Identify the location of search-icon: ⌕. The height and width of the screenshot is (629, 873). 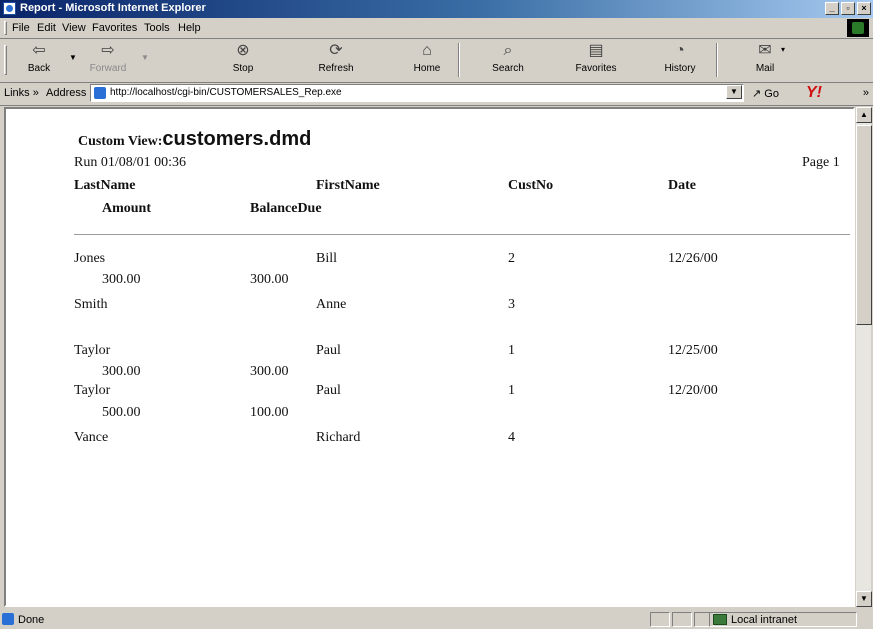
(508, 50).